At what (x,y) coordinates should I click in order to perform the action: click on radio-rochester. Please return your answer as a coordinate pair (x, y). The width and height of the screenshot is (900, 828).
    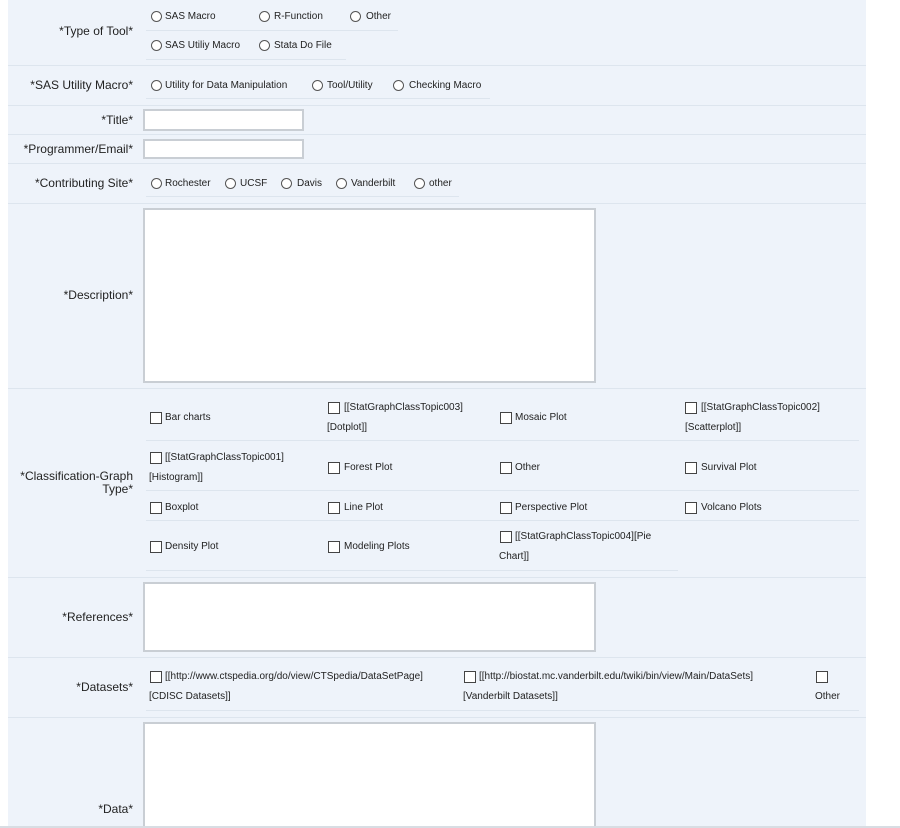
    Looking at the image, I should click on (156, 183).